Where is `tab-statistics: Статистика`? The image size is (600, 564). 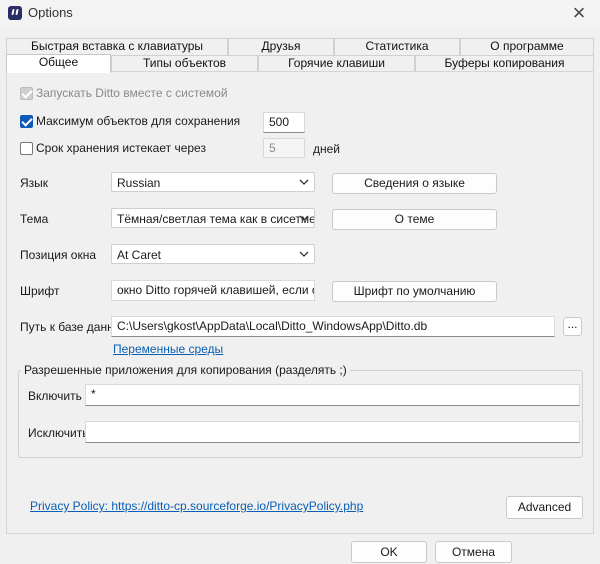
tab-statistics: Статистика is located at coordinates (397, 46).